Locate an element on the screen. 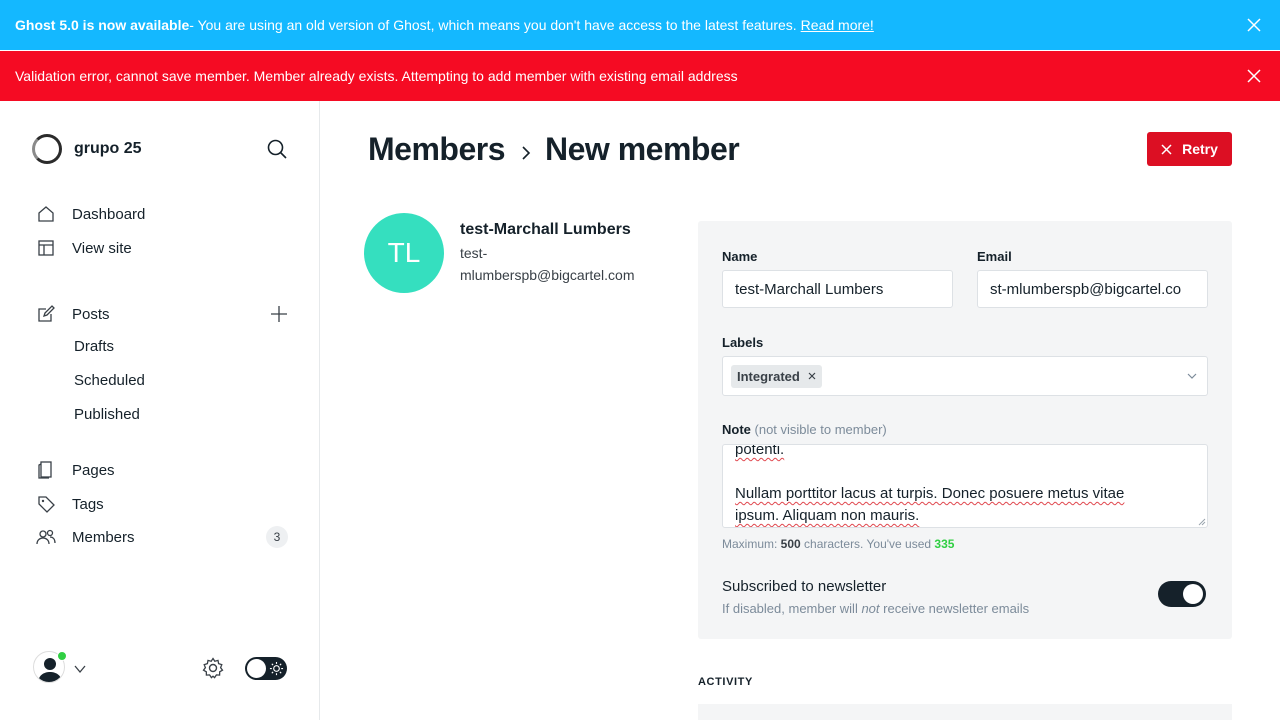 This screenshot has height=720, width=1280. sidebar-item-posts: Posts is located at coordinates (73, 314).